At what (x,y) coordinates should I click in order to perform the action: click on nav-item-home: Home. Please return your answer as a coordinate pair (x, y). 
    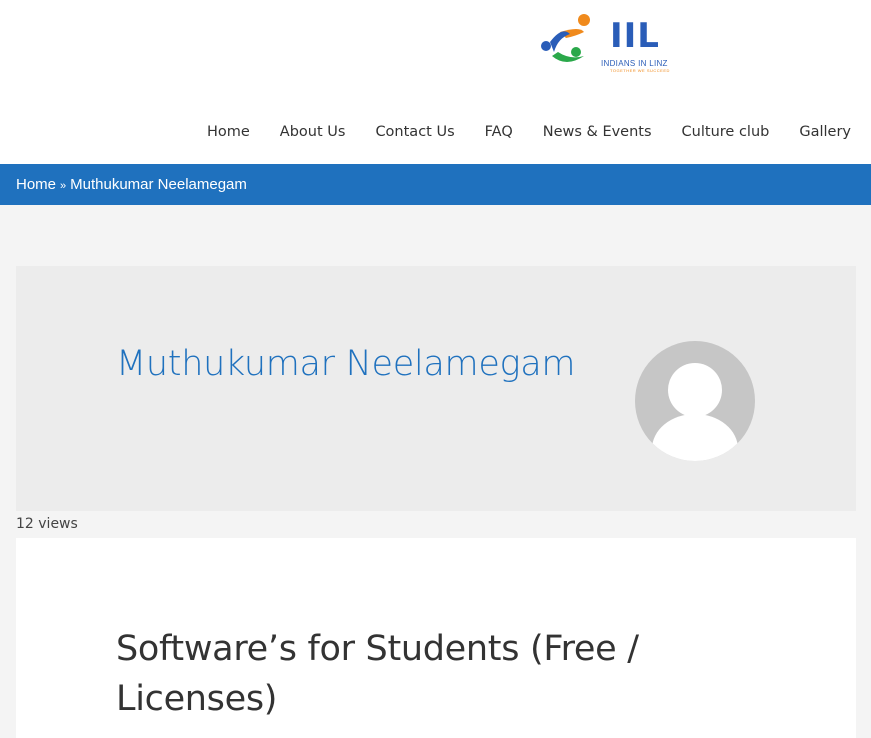
    Looking at the image, I should click on (228, 132).